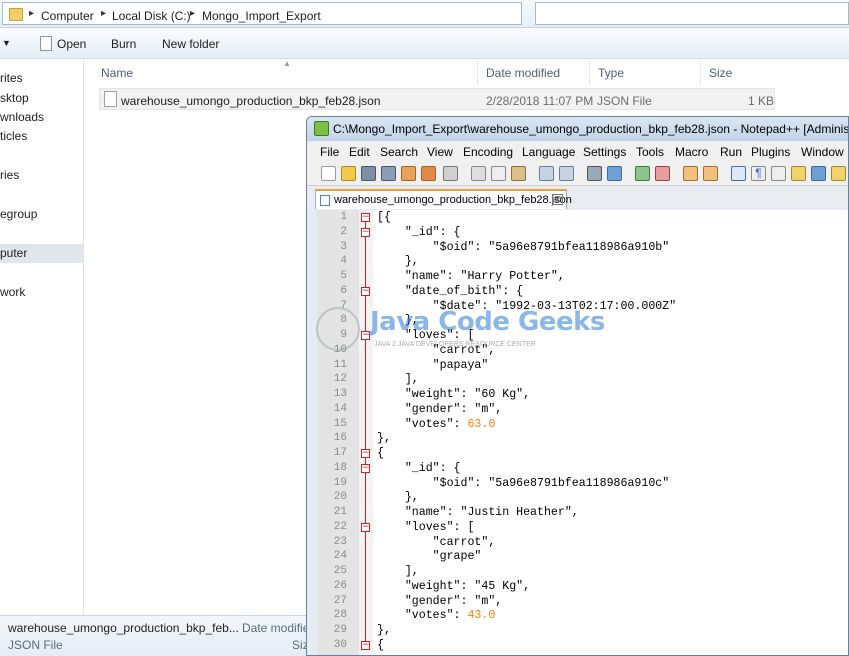  Describe the element at coordinates (321, 128) in the screenshot. I see `notepad-app-icon` at that location.